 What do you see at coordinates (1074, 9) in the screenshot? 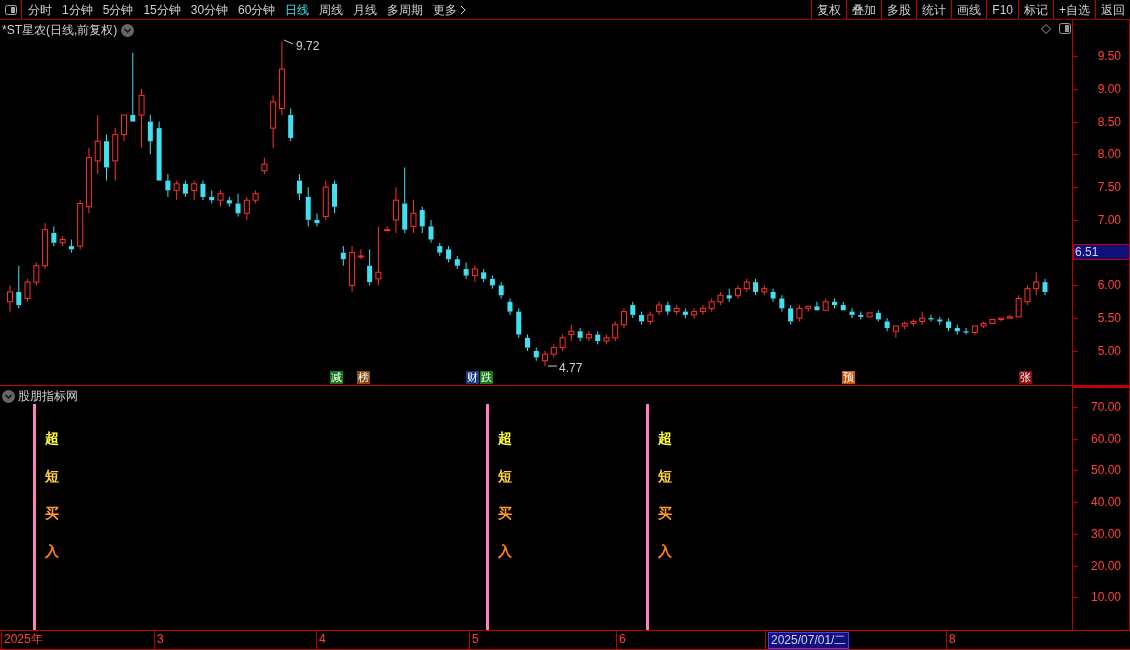
I see `toolbar-button: +自选` at bounding box center [1074, 9].